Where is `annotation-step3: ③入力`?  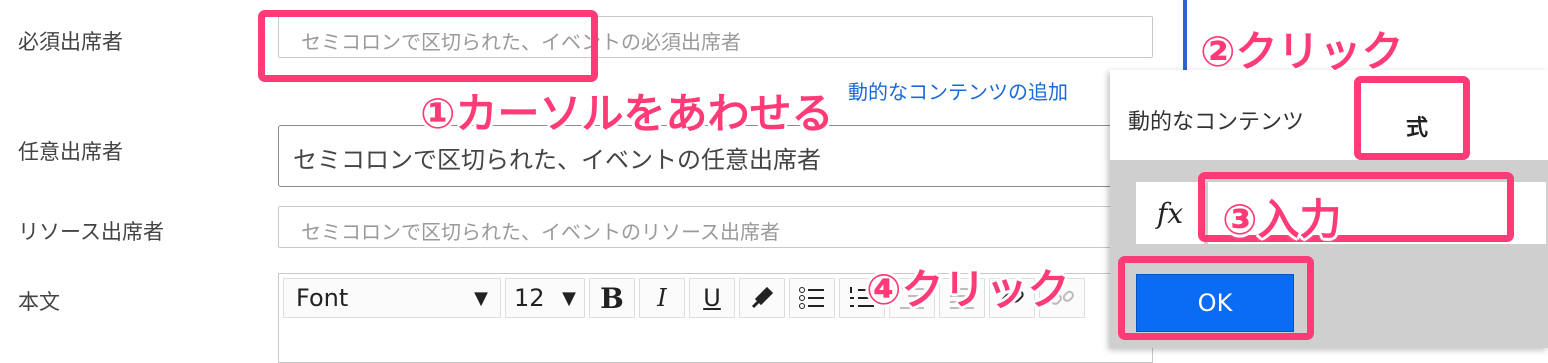 annotation-step3: ③入力 is located at coordinates (1282, 219).